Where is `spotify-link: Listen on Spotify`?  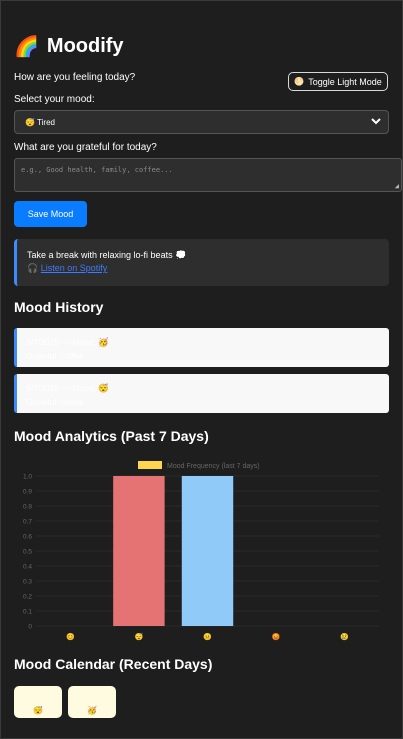 spotify-link: Listen on Spotify is located at coordinates (74, 268).